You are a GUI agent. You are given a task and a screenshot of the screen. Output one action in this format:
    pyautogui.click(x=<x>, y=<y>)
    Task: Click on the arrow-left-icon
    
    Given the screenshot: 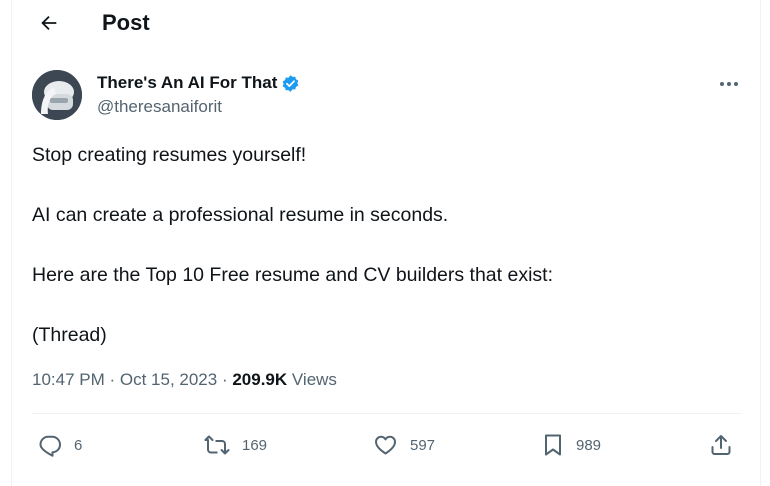 What is the action you would take?
    pyautogui.click(x=49, y=23)
    